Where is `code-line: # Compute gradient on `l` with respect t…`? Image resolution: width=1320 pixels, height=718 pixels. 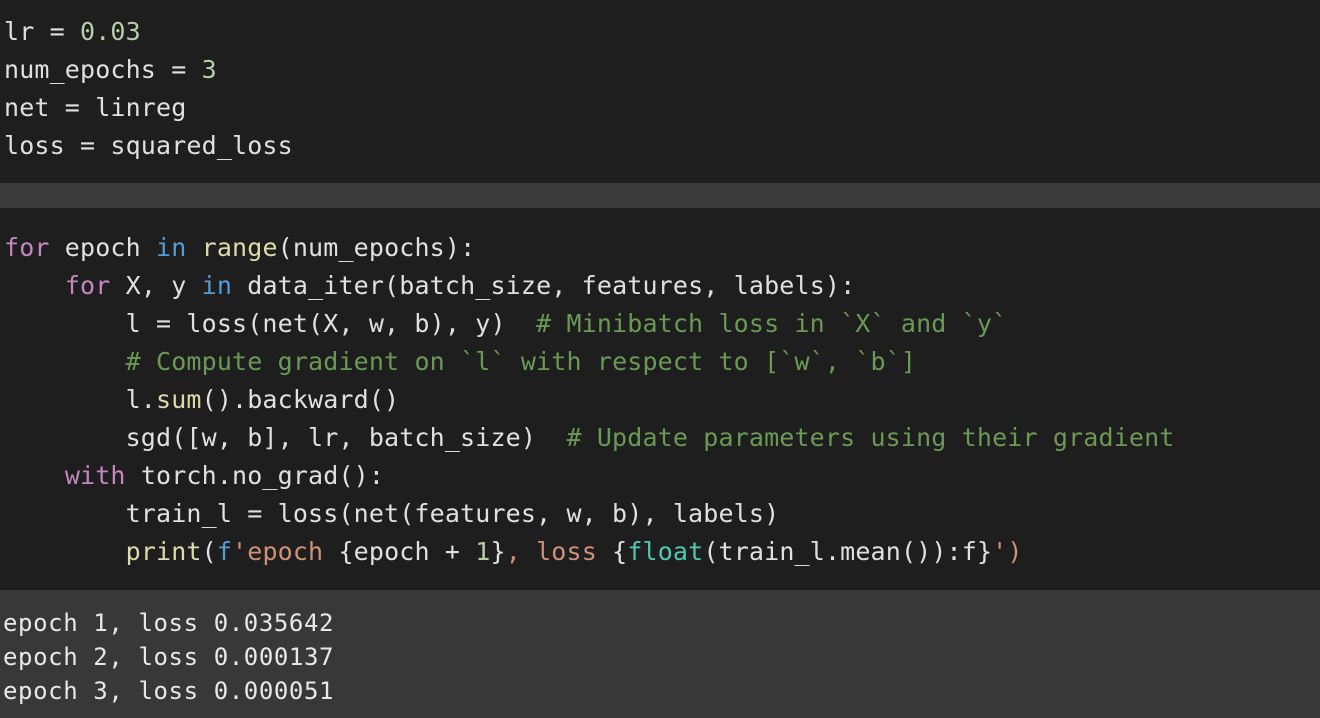 code-line: # Compute gradient on `l` with respect t… is located at coordinates (460, 362).